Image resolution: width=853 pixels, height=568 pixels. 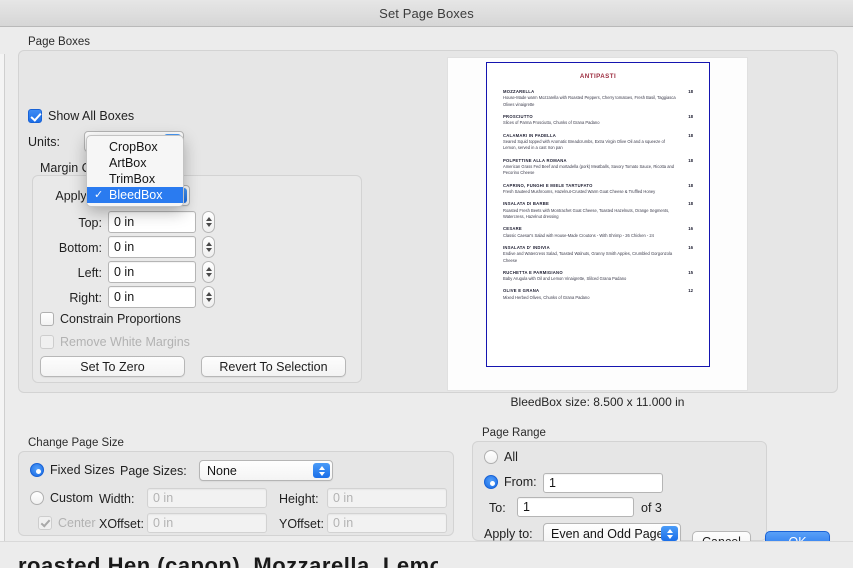 I want to click on top-margin-input: 0 in, so click(x=152, y=222).